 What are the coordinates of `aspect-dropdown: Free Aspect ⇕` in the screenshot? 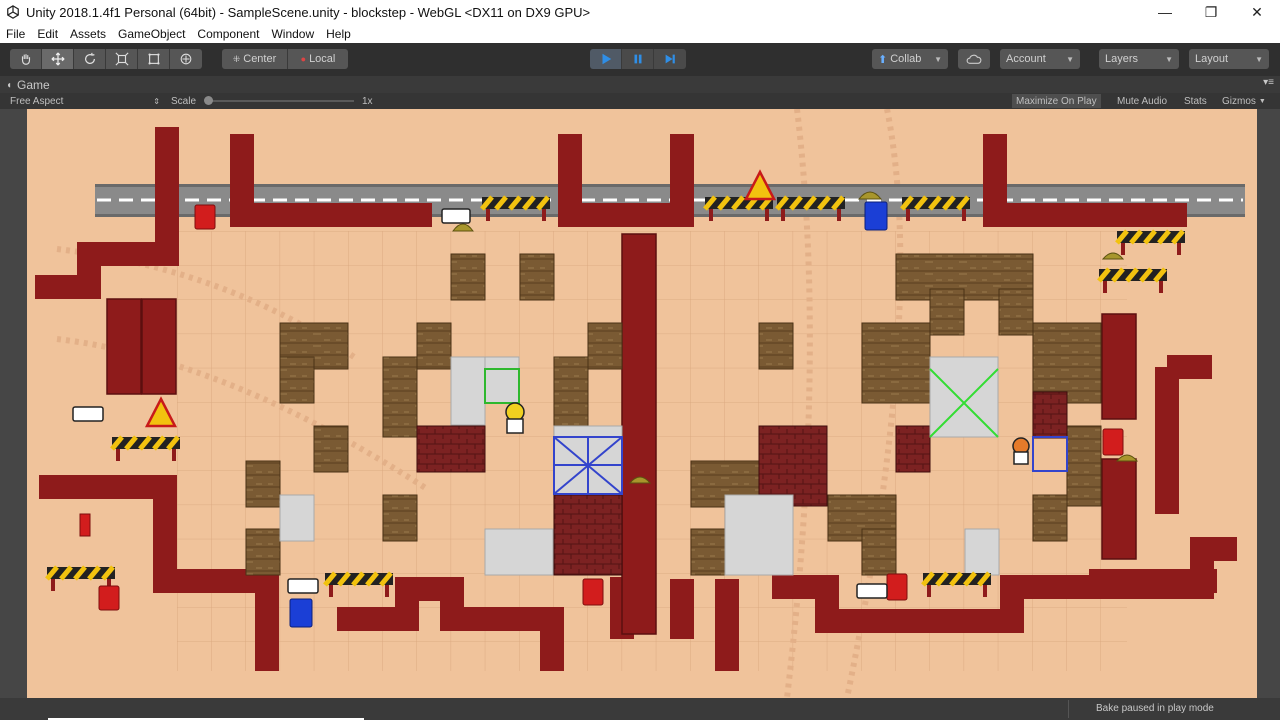 It's located at (85, 101).